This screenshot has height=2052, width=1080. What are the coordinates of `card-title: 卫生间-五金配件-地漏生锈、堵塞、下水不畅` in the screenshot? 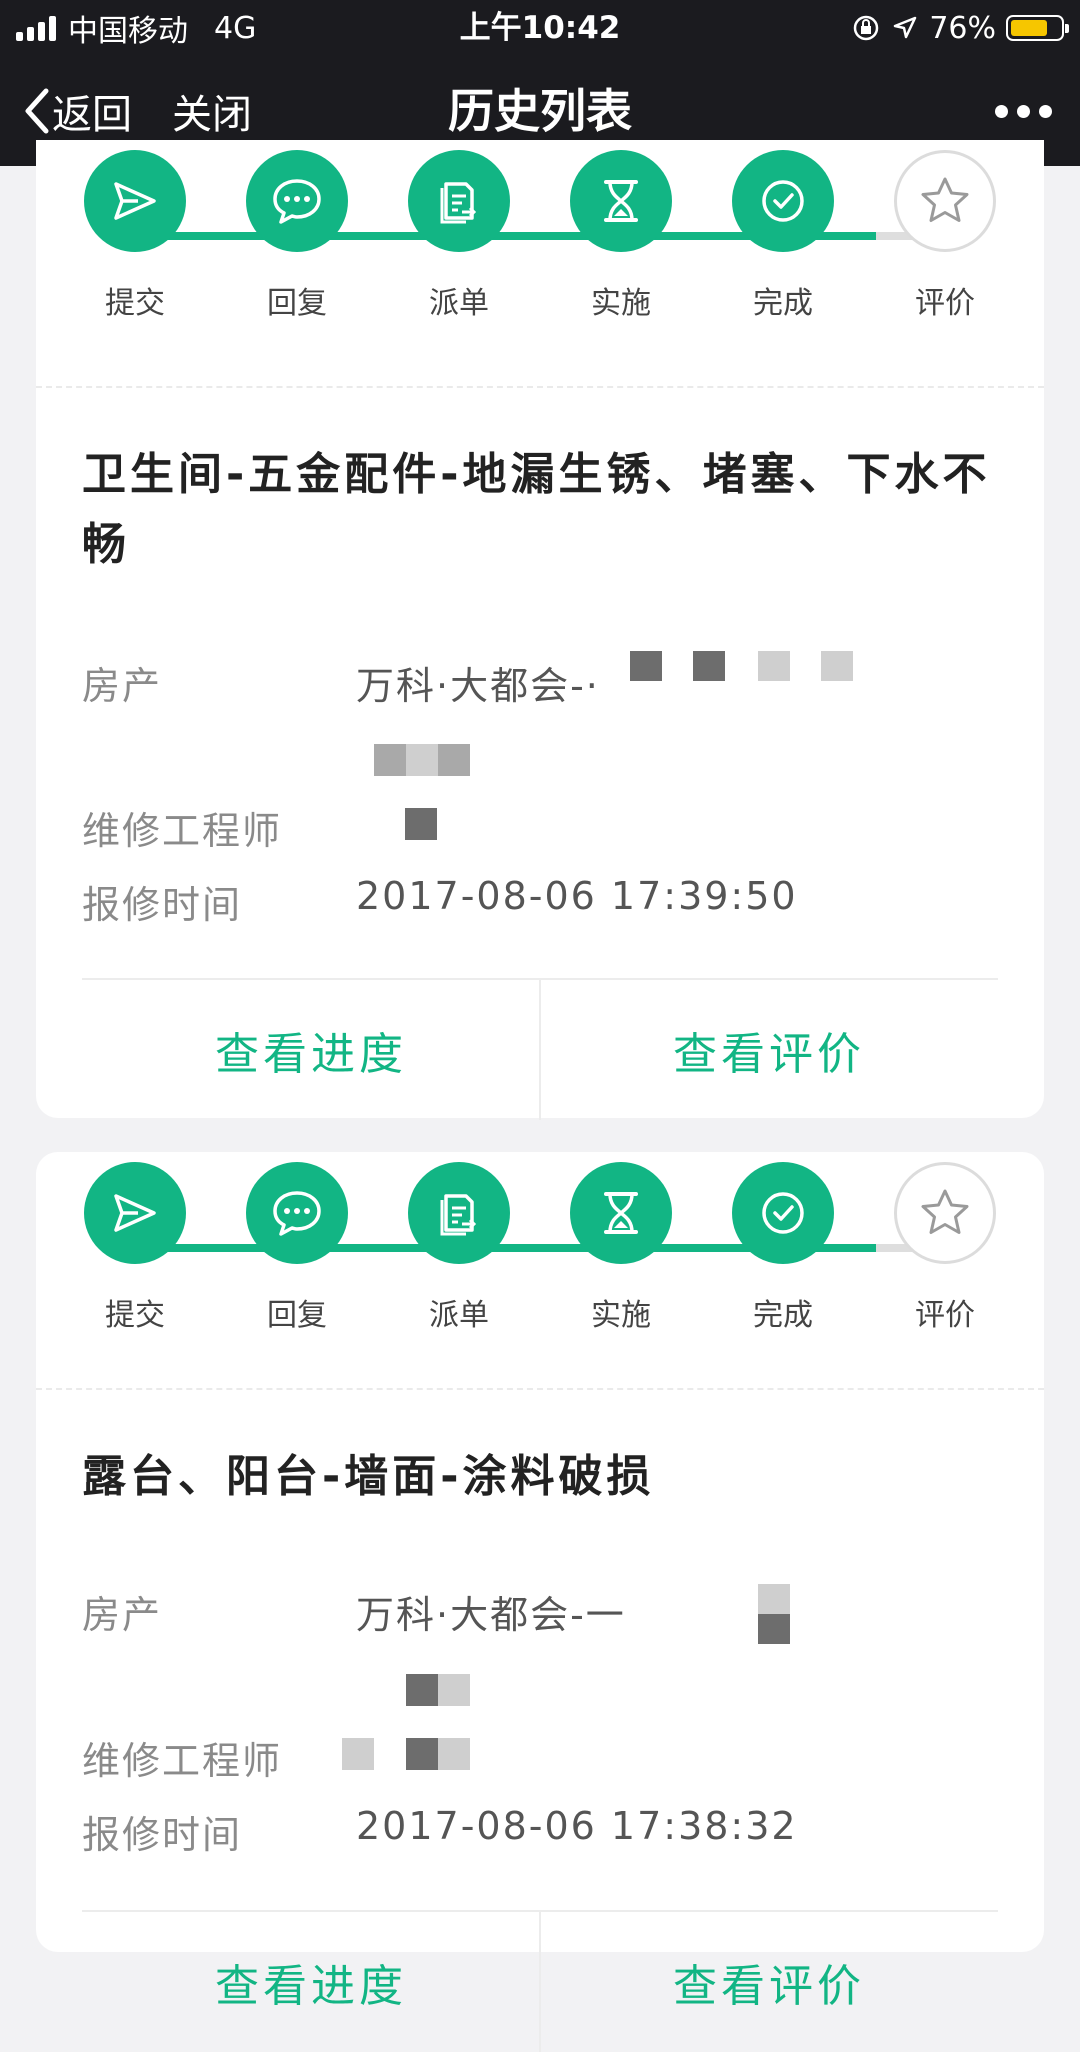 It's located at (536, 509).